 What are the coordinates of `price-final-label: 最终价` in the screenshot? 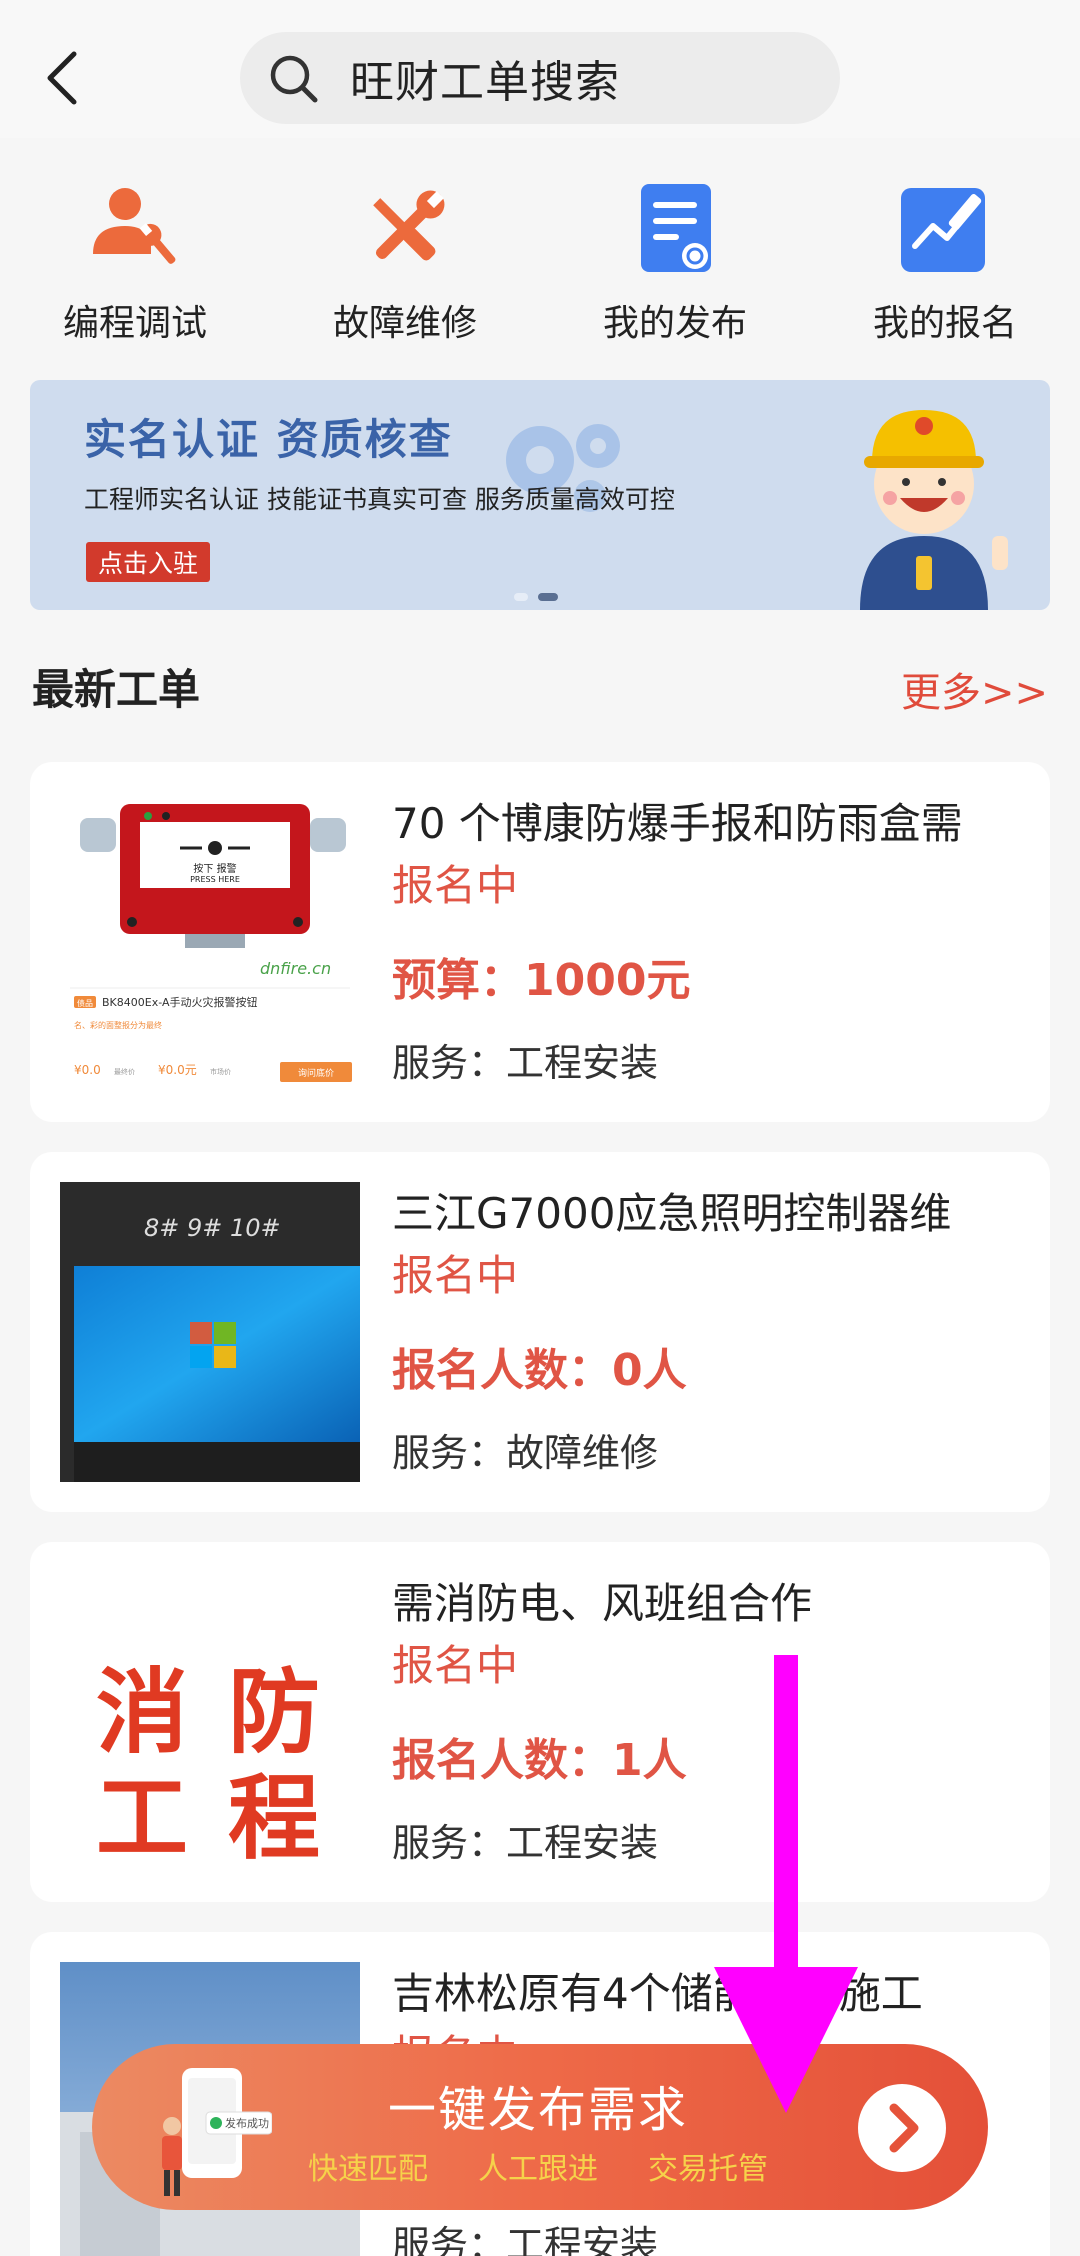 It's located at (124, 1071).